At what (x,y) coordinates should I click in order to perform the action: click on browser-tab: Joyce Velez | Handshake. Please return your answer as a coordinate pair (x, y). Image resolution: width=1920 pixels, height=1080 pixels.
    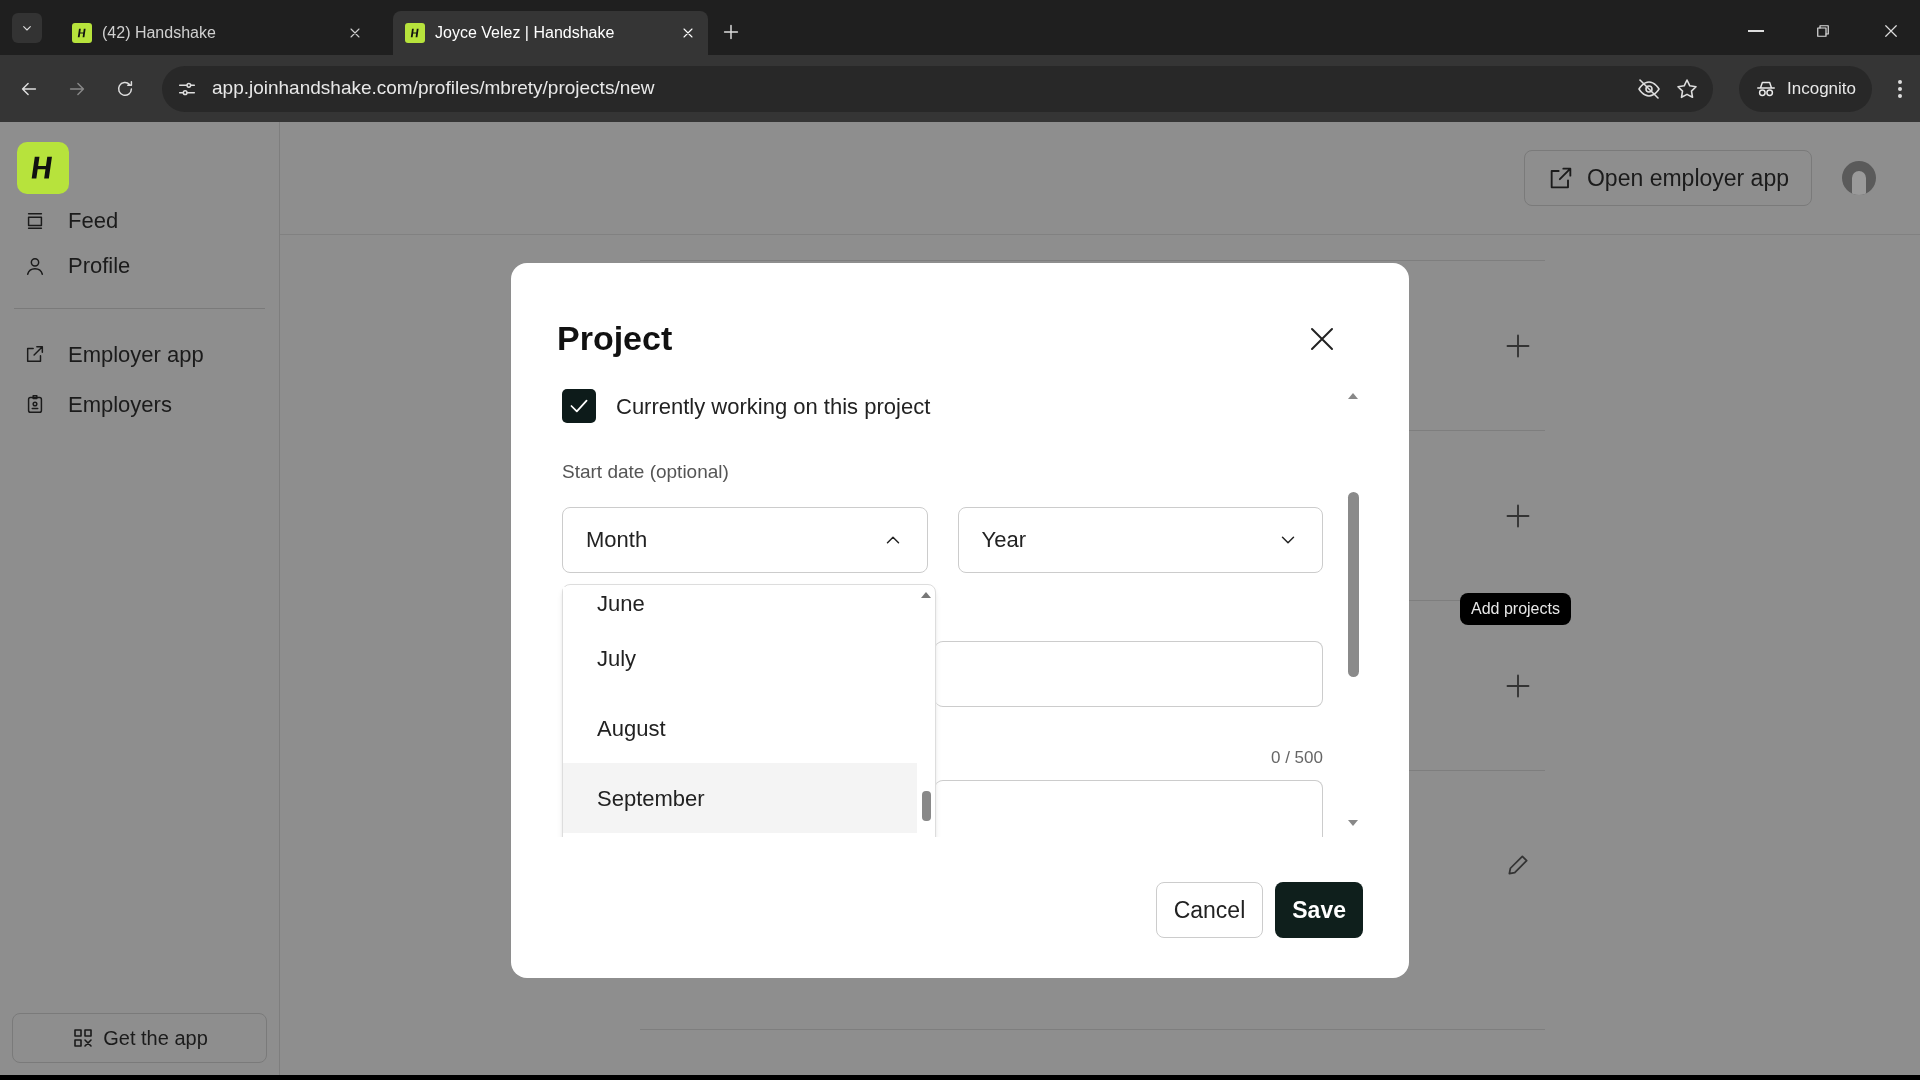
    Looking at the image, I should click on (550, 33).